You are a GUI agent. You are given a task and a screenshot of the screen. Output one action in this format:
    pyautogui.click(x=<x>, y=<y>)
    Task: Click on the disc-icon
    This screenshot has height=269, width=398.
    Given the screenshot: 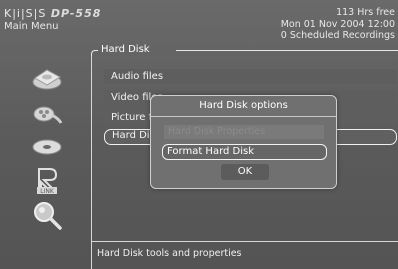 What is the action you would take?
    pyautogui.click(x=47, y=147)
    